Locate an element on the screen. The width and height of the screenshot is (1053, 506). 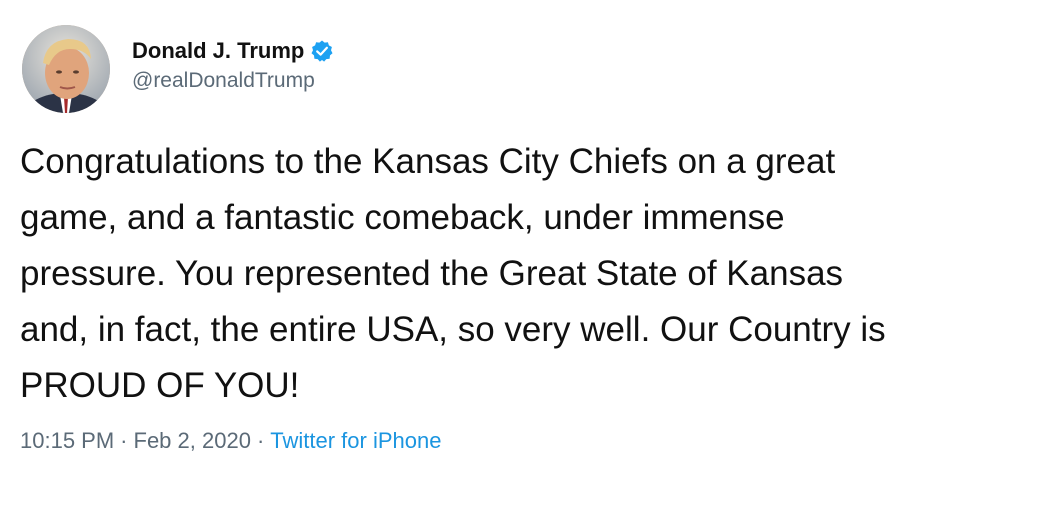
tweet-meta: 10:15 PM · Feb 2, 2020 · Twitter for iPhone is located at coordinates (230, 441).